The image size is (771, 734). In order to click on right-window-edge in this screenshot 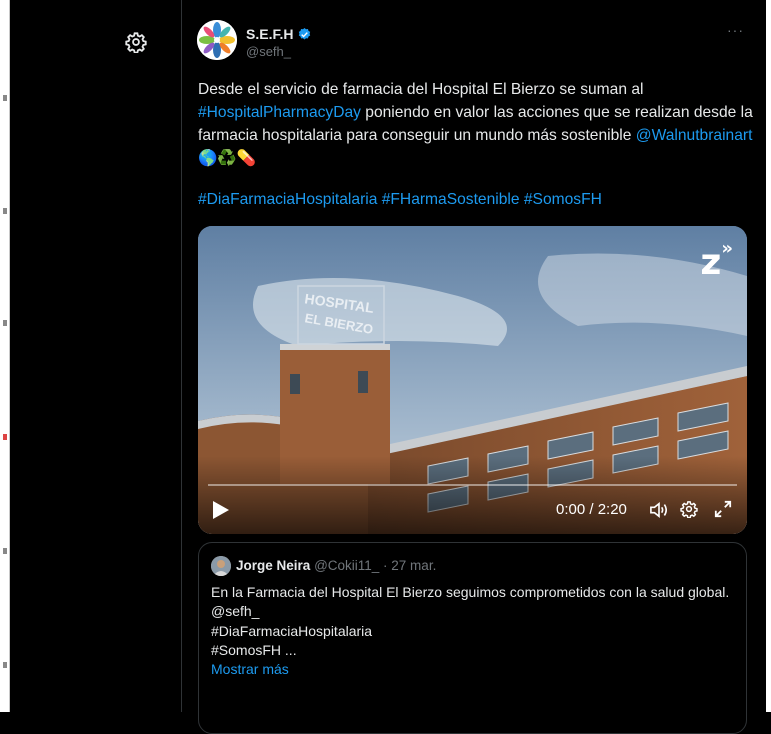, I will do `click(768, 356)`.